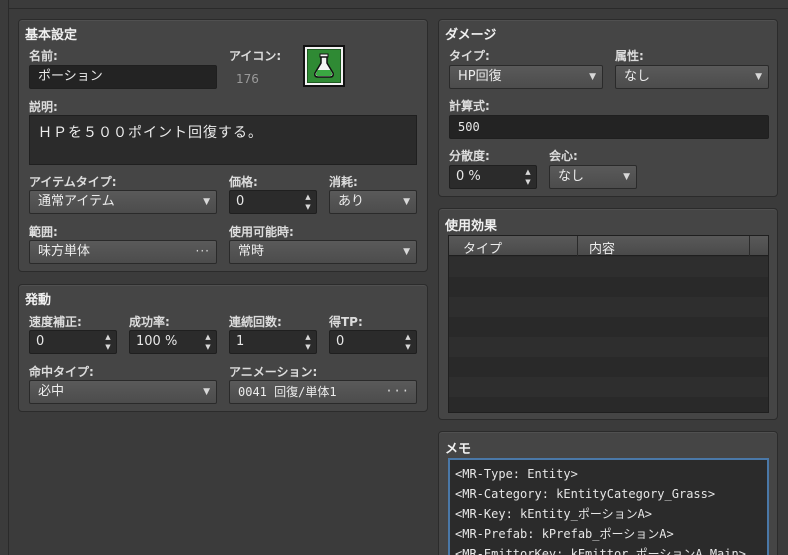  What do you see at coordinates (73, 342) in the screenshot?
I see `speed-spinbox: 0 ▲ ▼` at bounding box center [73, 342].